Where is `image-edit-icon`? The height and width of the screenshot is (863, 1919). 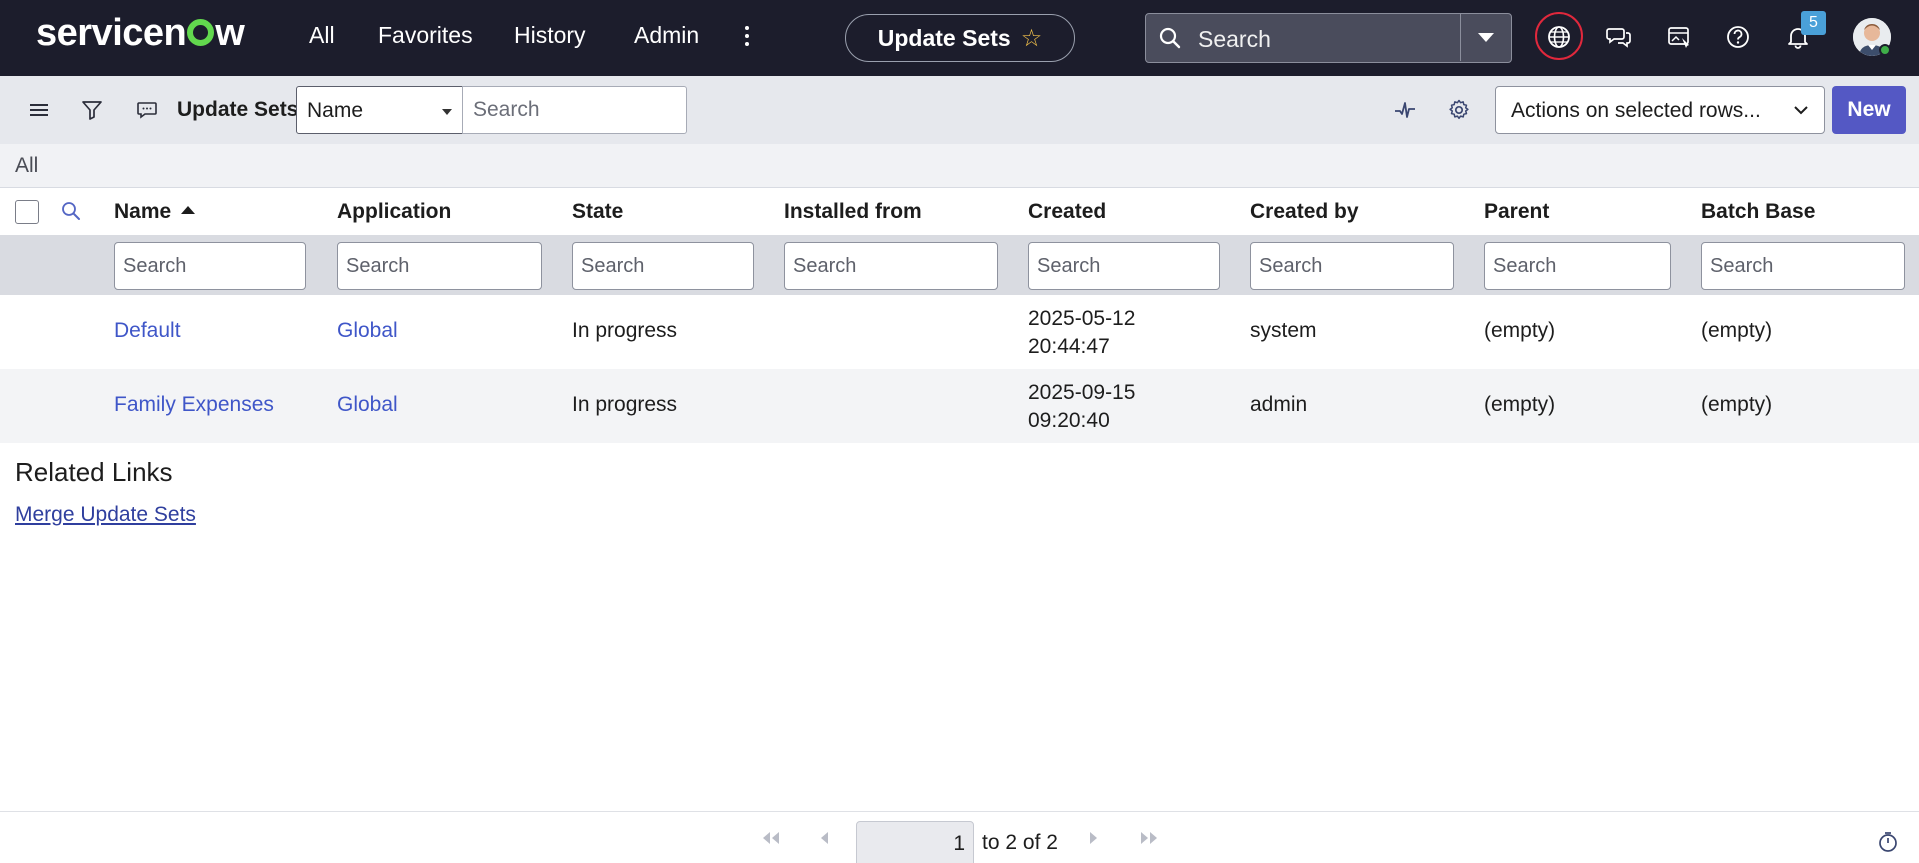
image-edit-icon is located at coordinates (1679, 37).